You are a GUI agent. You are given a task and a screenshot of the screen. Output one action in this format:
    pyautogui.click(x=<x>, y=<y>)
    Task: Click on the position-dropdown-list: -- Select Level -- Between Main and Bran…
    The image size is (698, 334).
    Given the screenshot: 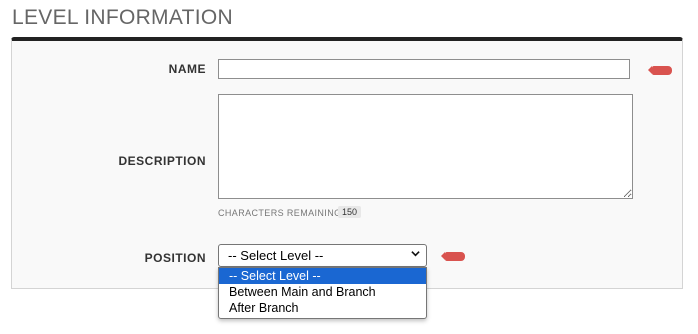 What is the action you would take?
    pyautogui.click(x=322, y=293)
    